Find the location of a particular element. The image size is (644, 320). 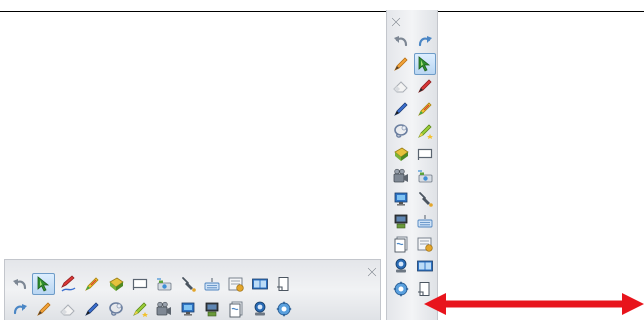

pen-red-icon is located at coordinates (68, 284).